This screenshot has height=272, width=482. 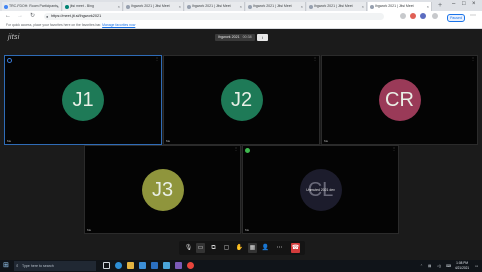 I want to click on url-text: https://meet.jit.si/Ihgwork2021, so click(x=76, y=16).